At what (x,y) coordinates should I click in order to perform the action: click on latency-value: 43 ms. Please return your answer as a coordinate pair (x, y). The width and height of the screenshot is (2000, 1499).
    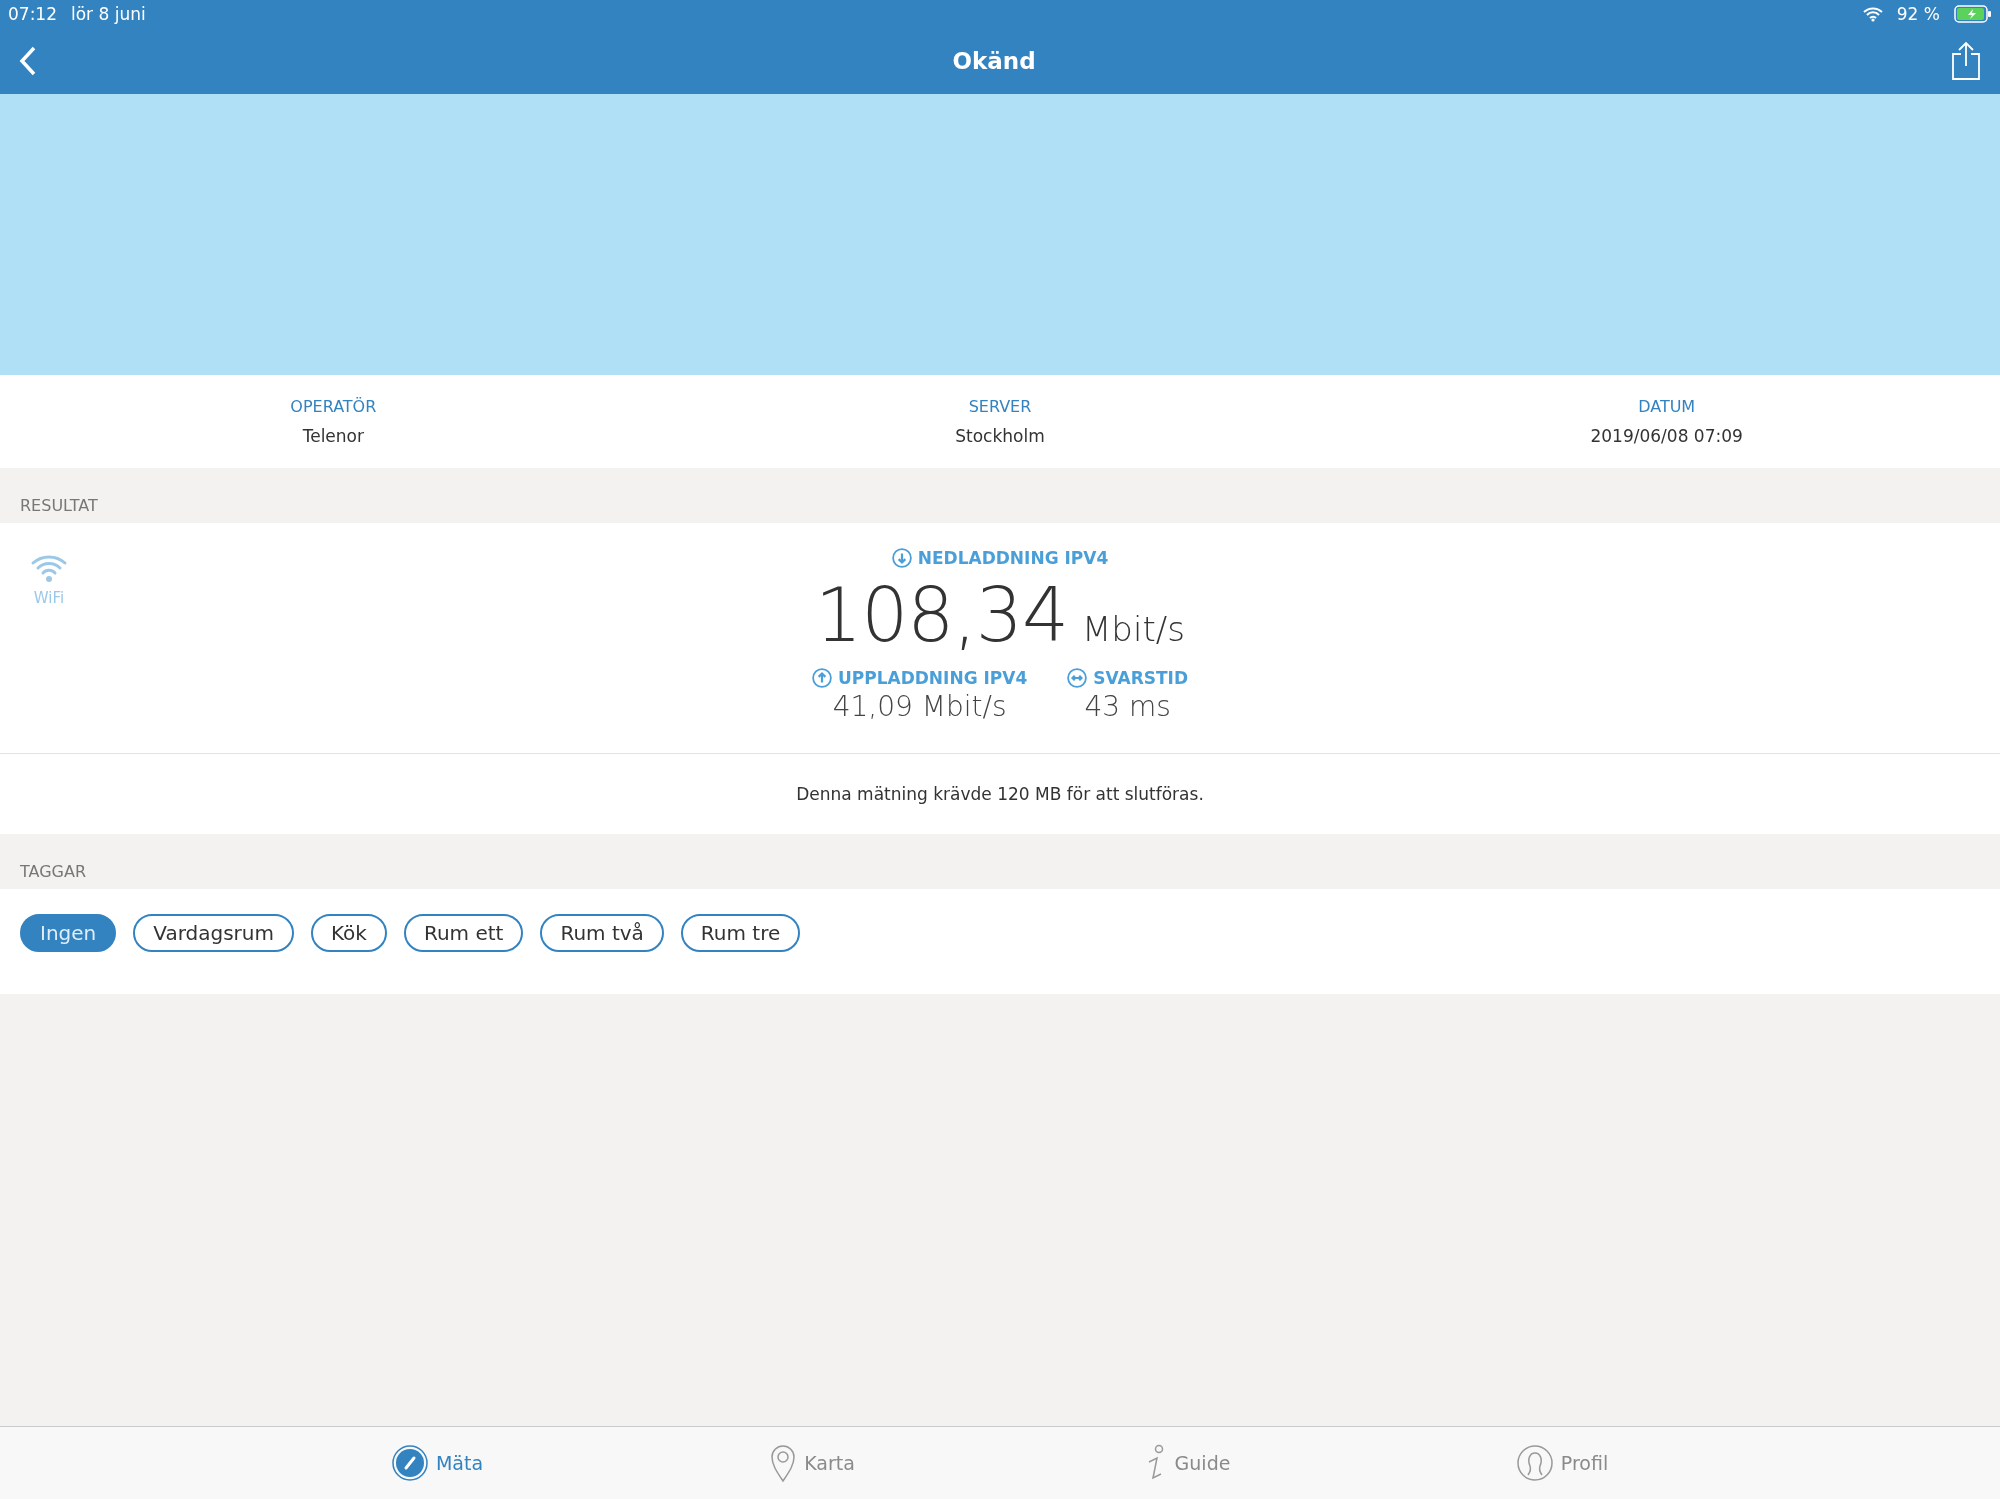
    Looking at the image, I should click on (1127, 706).